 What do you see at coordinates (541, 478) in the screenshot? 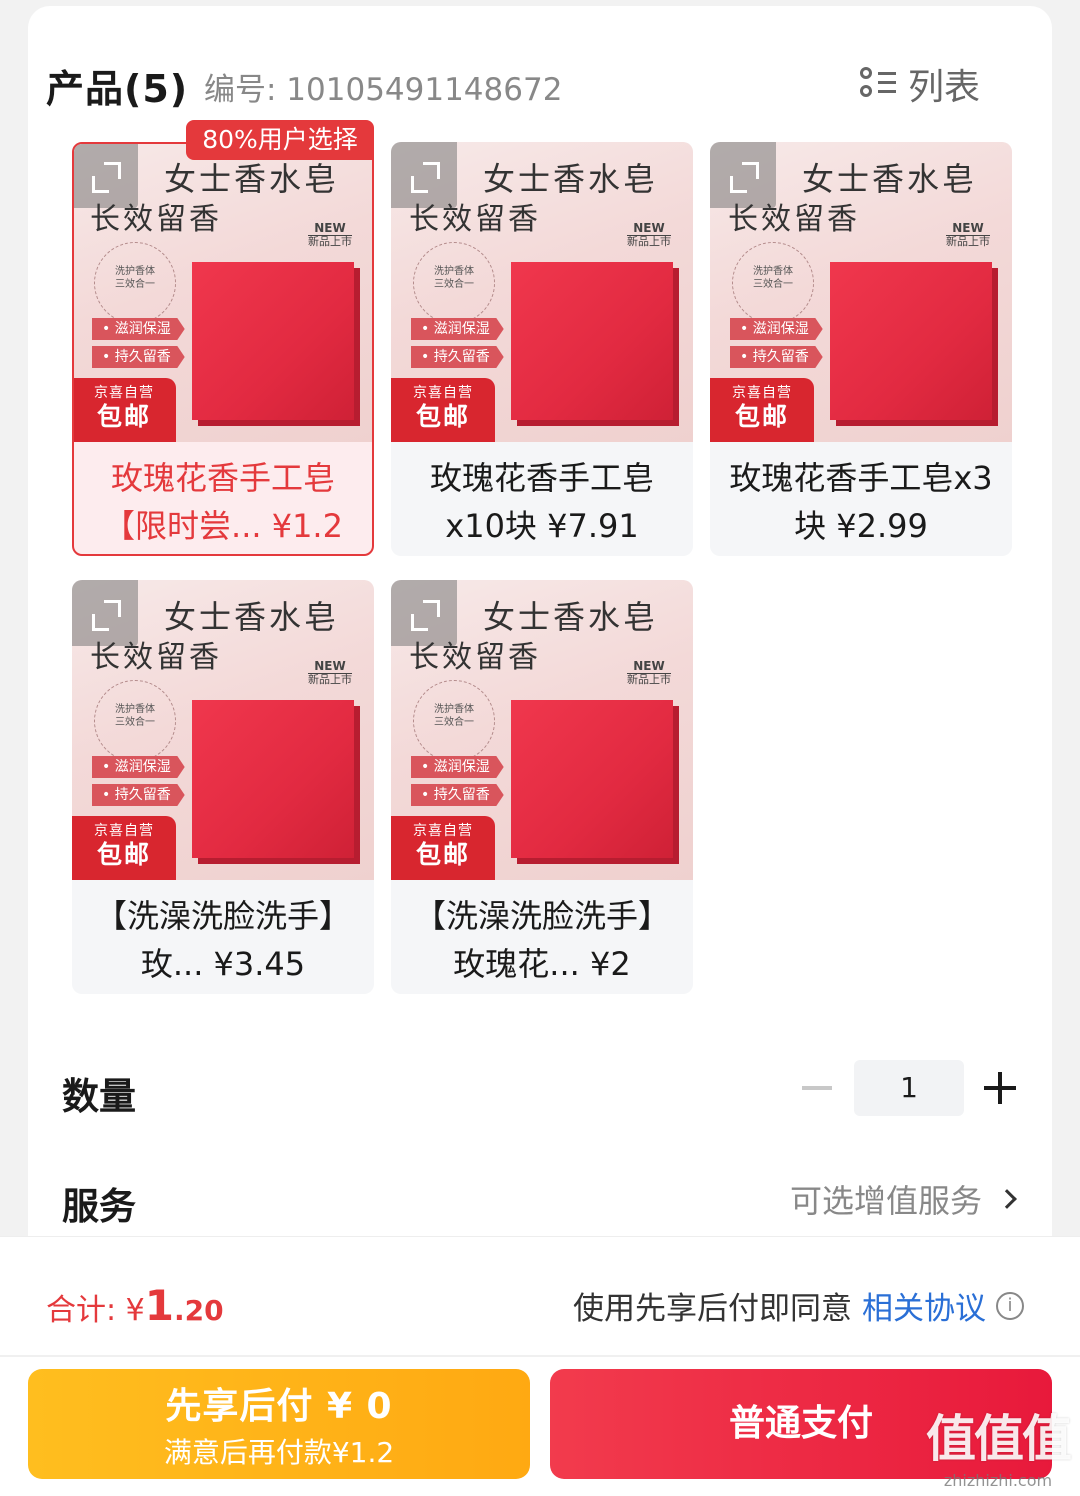
I see `product-name-line1: 玫瑰花香手工皂` at bounding box center [541, 478].